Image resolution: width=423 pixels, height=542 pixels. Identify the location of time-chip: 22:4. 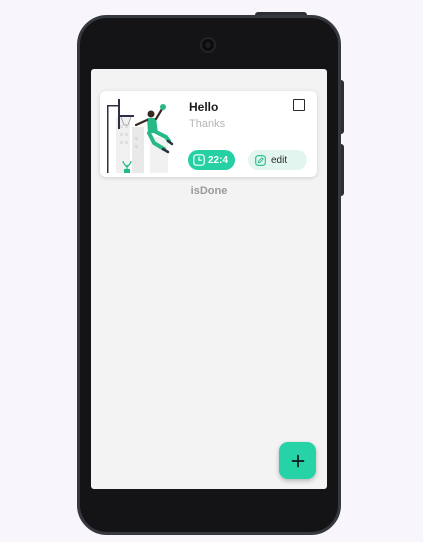
(211, 160).